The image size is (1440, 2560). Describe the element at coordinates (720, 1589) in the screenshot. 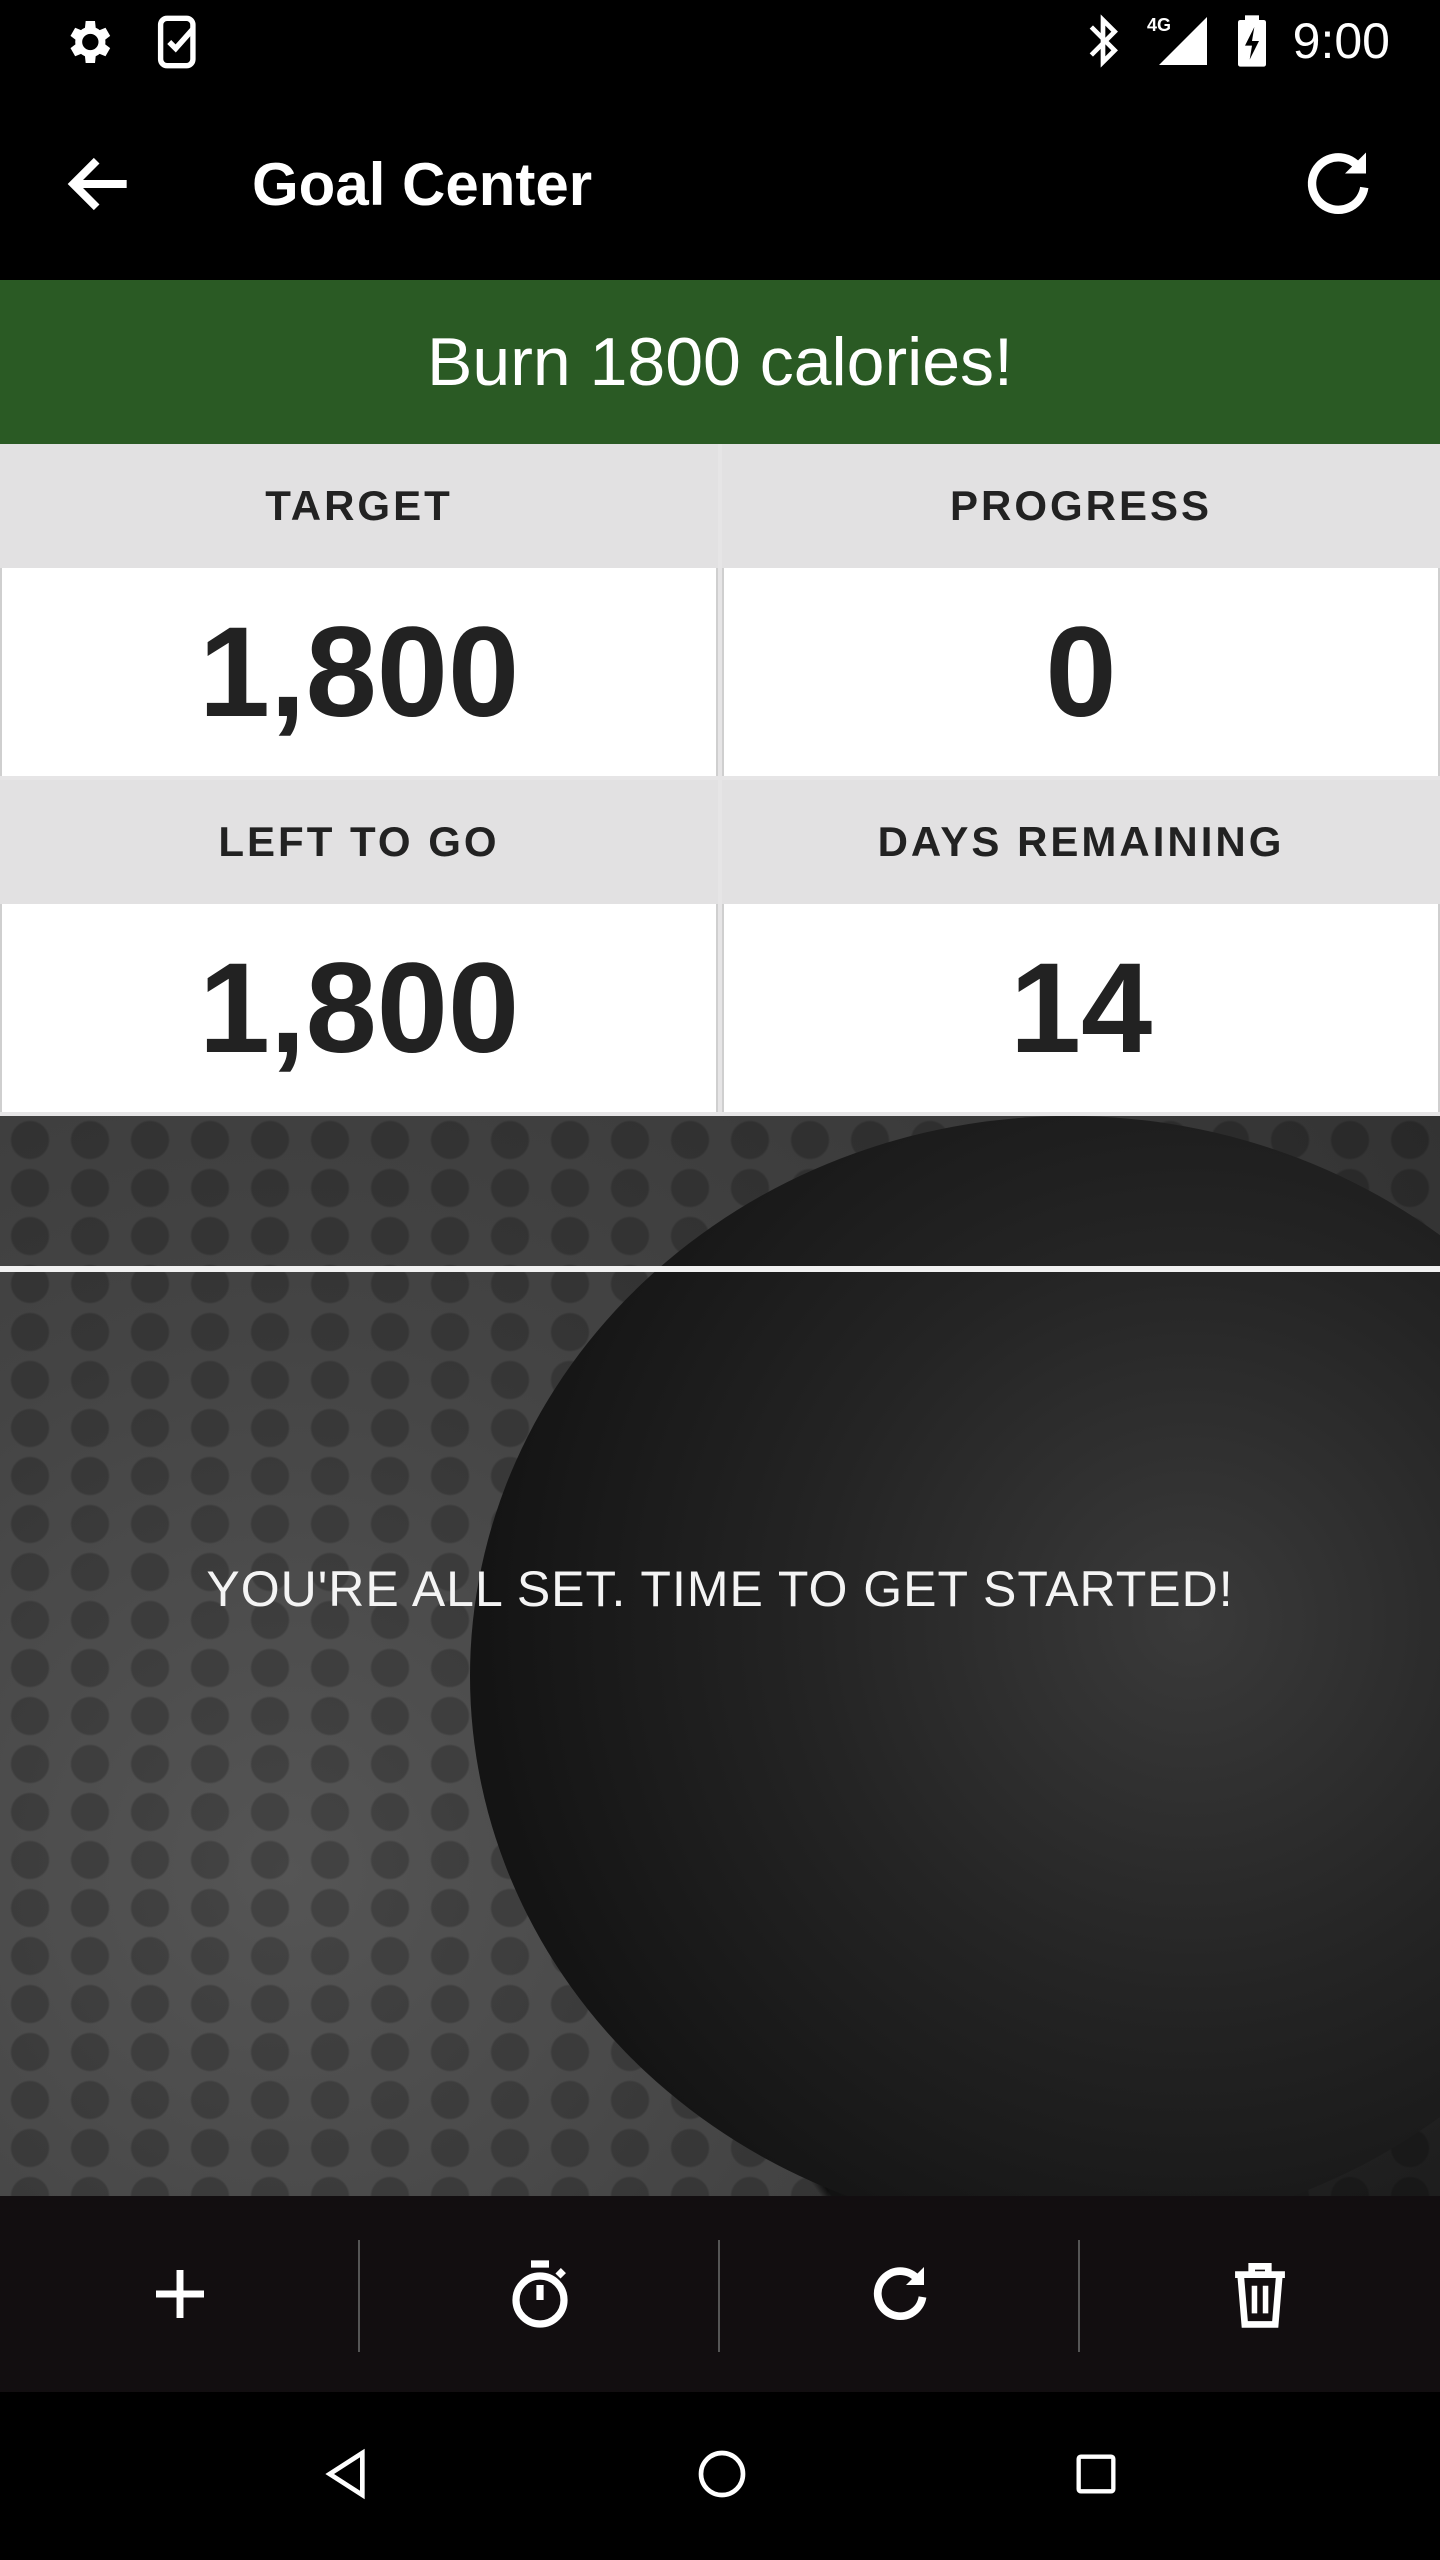

I see `status-message: YOU'RE ALL SET. TIME TO GET STARTED!` at that location.